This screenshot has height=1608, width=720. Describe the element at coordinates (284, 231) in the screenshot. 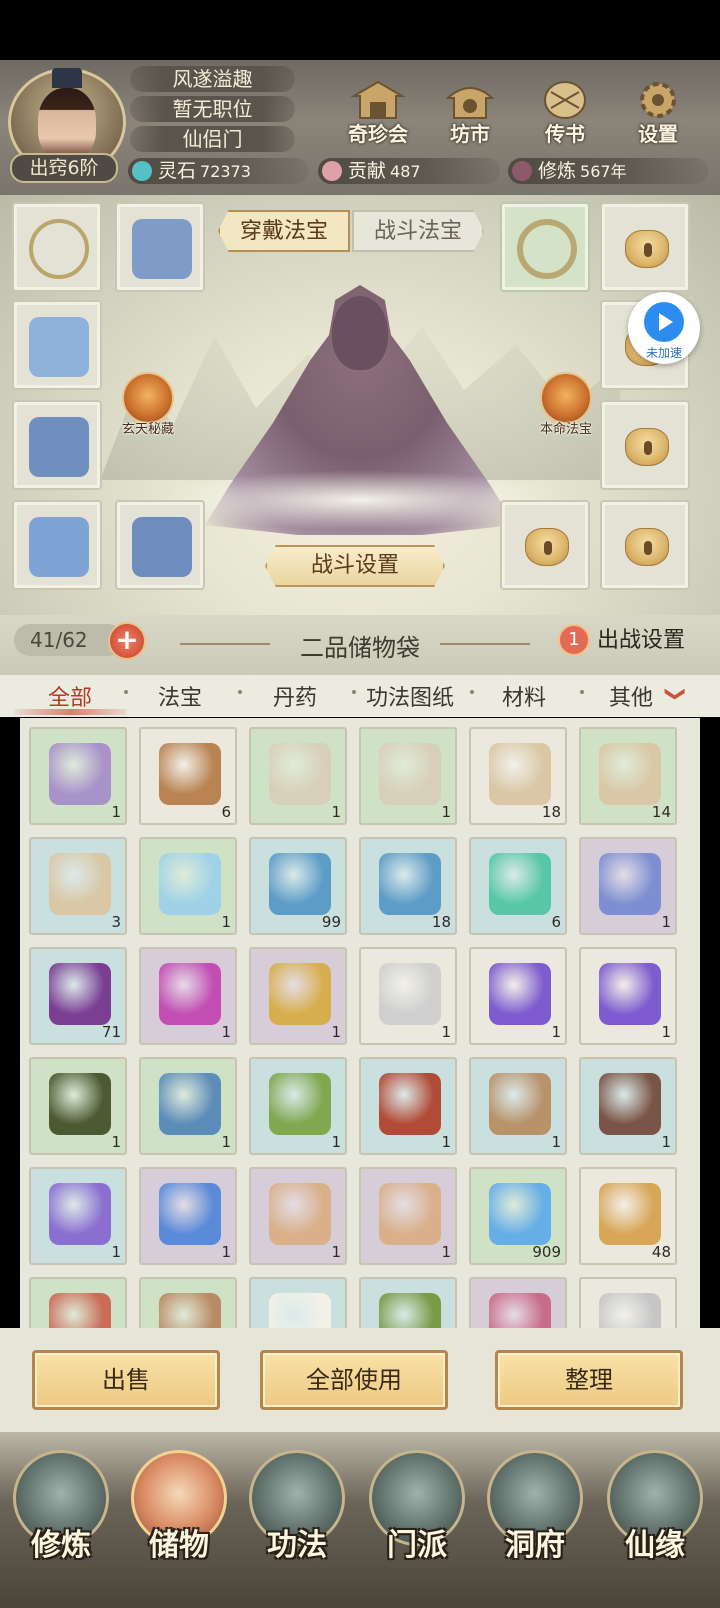

I see `tab-wear-treasure: 穿戴法宝` at that location.